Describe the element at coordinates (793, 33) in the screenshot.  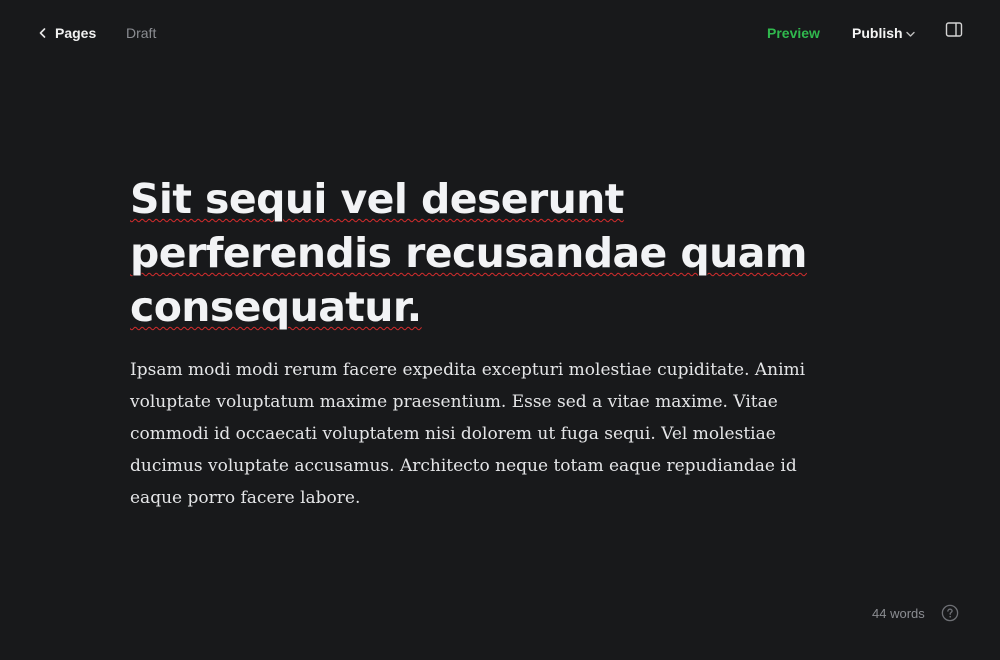
I see `preview-button: Preview` at that location.